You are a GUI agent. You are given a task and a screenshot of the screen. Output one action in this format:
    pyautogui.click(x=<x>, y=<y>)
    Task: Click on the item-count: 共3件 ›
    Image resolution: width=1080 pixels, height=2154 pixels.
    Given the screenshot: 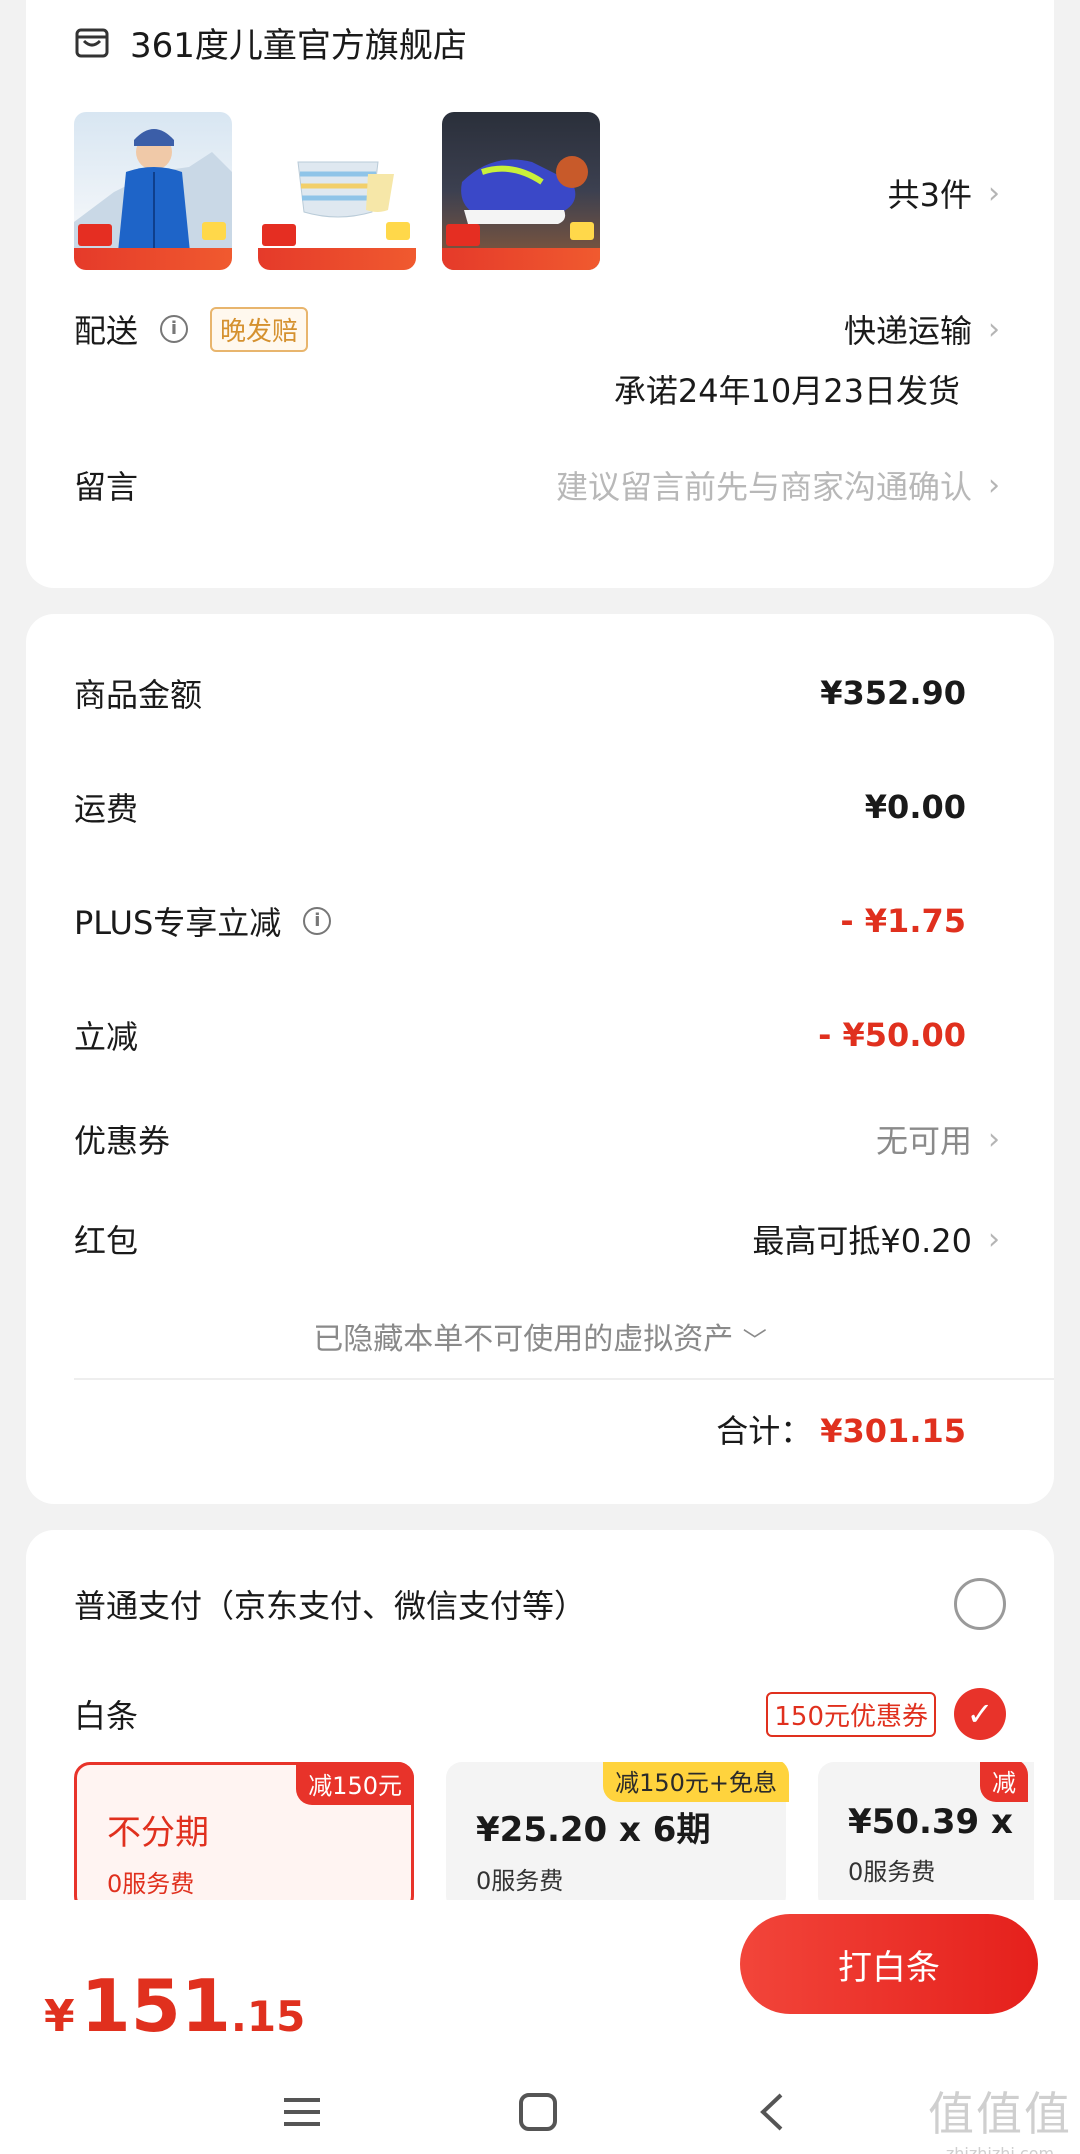 What is the action you would take?
    pyautogui.click(x=944, y=193)
    